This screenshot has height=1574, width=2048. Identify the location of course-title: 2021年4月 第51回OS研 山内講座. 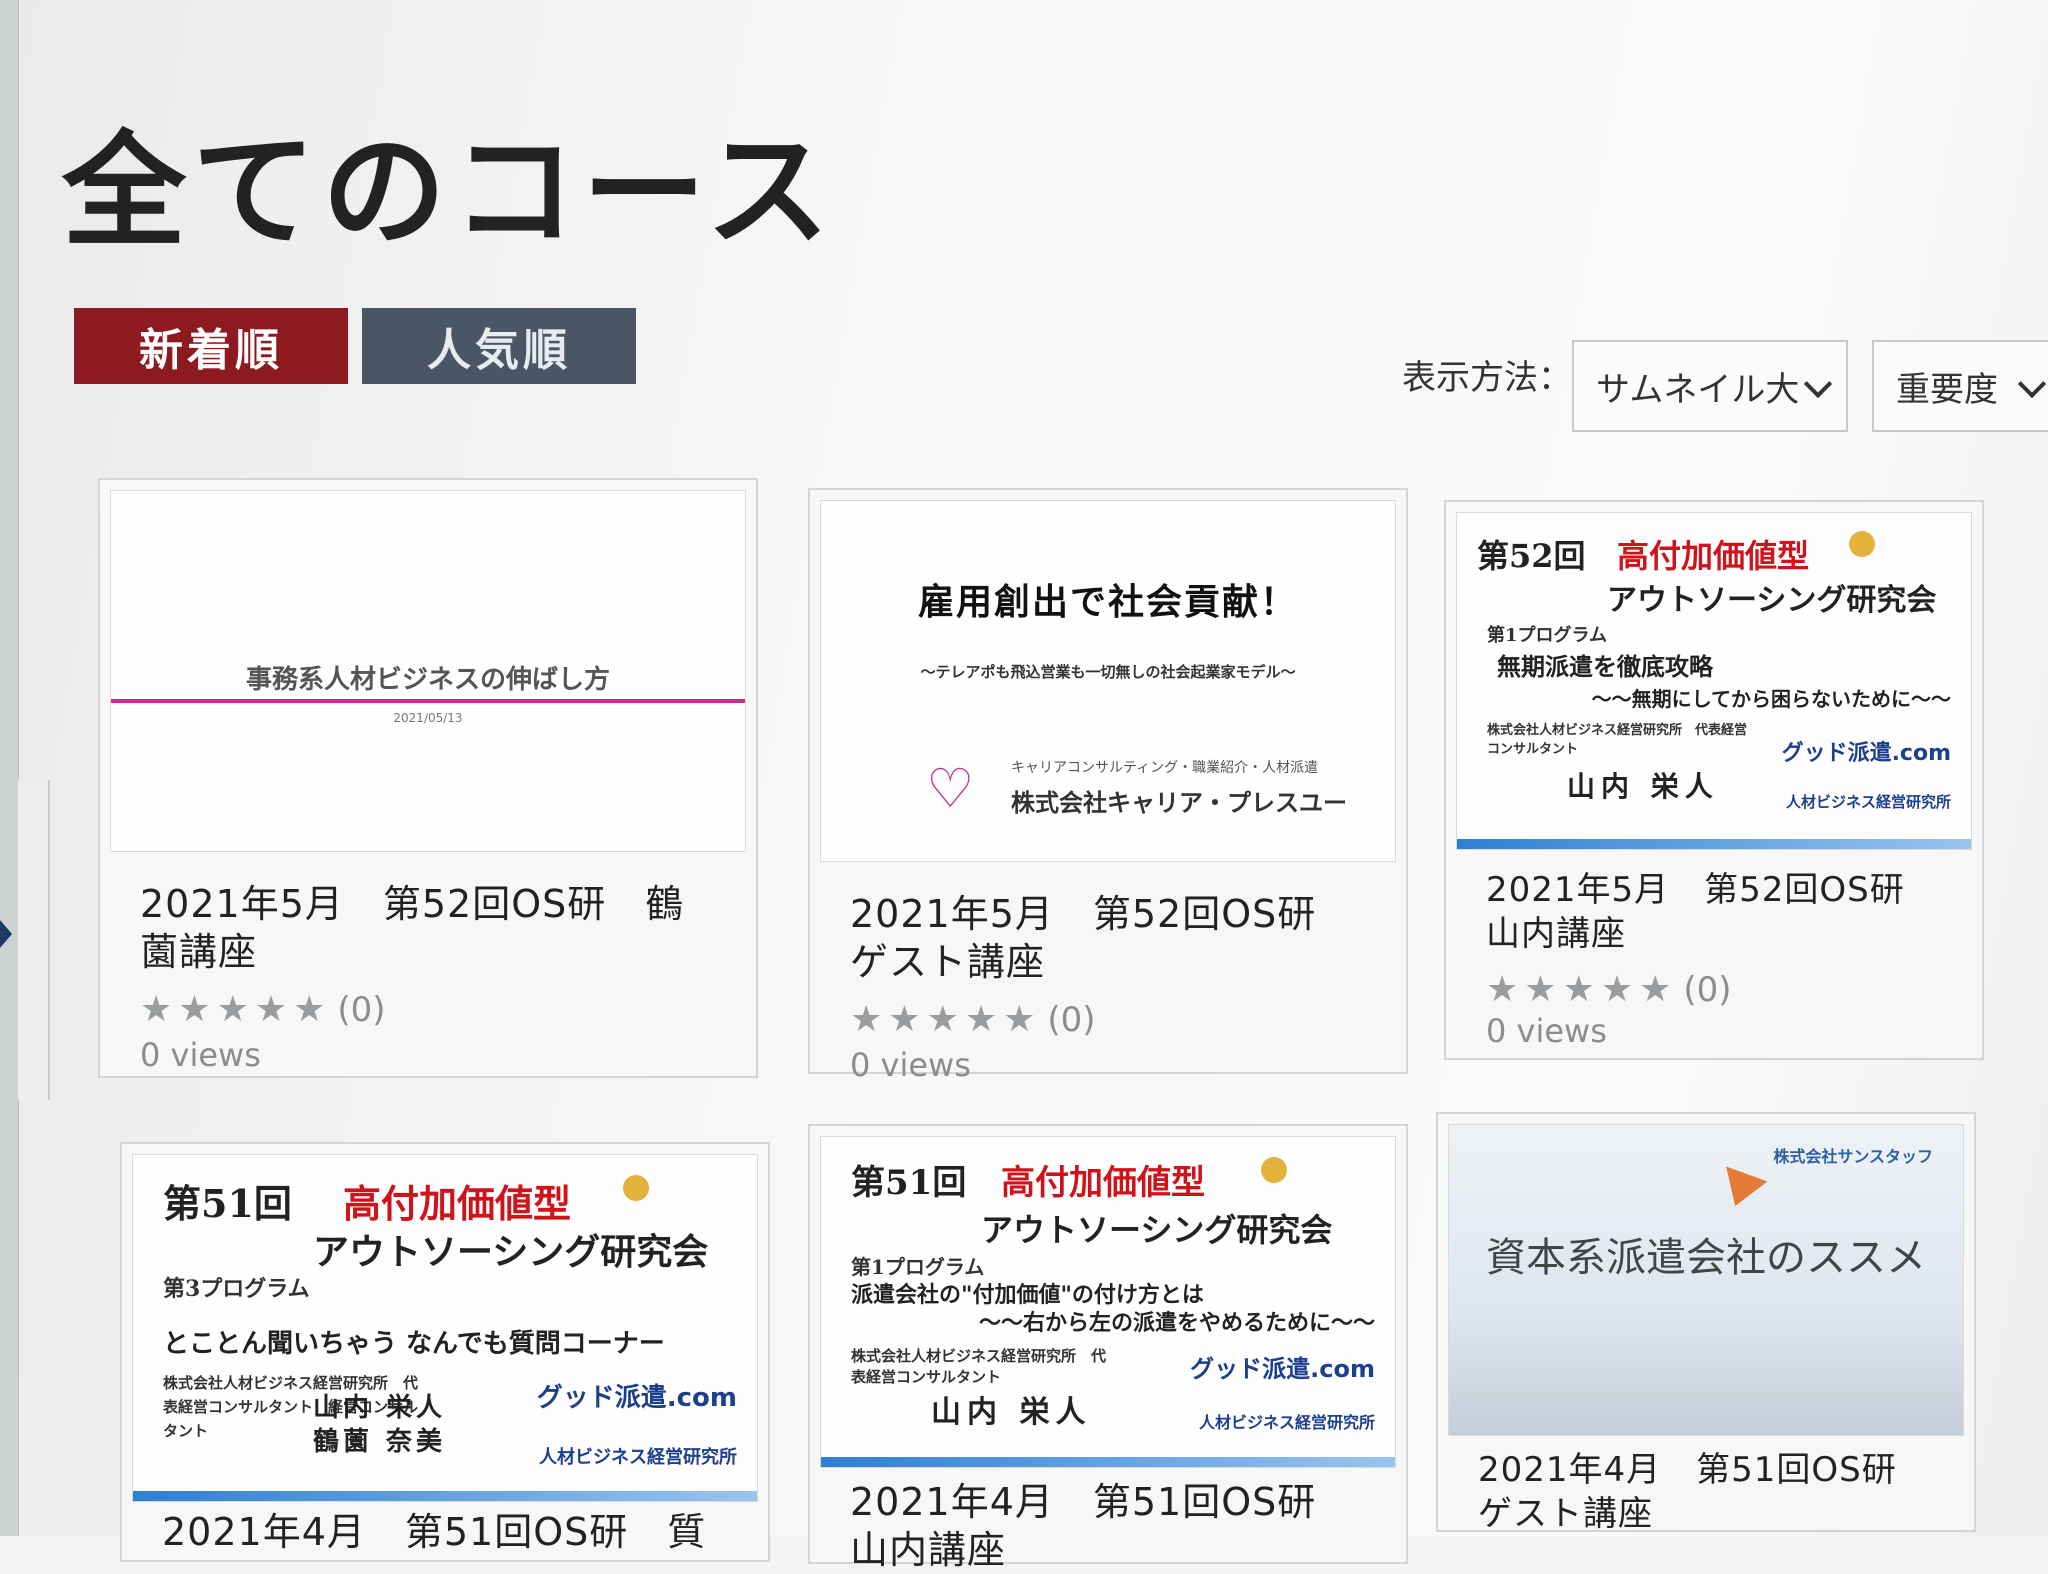
(1108, 1526).